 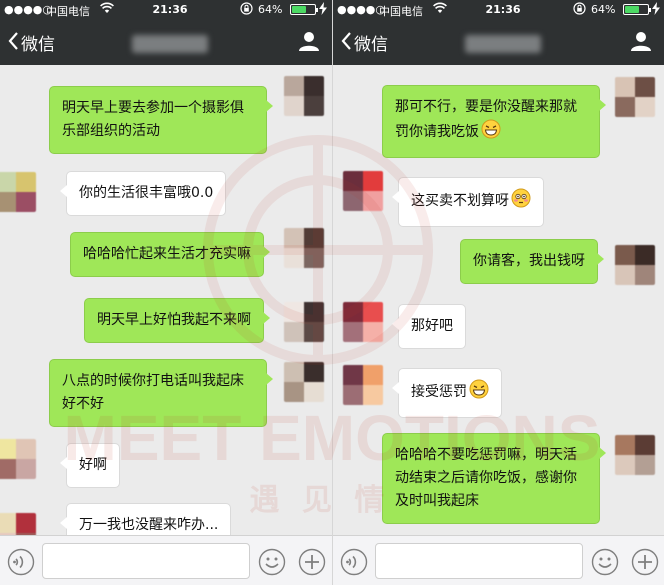 What do you see at coordinates (460, 201) in the screenshot?
I see `message-text: 这买卖不划算呀` at bounding box center [460, 201].